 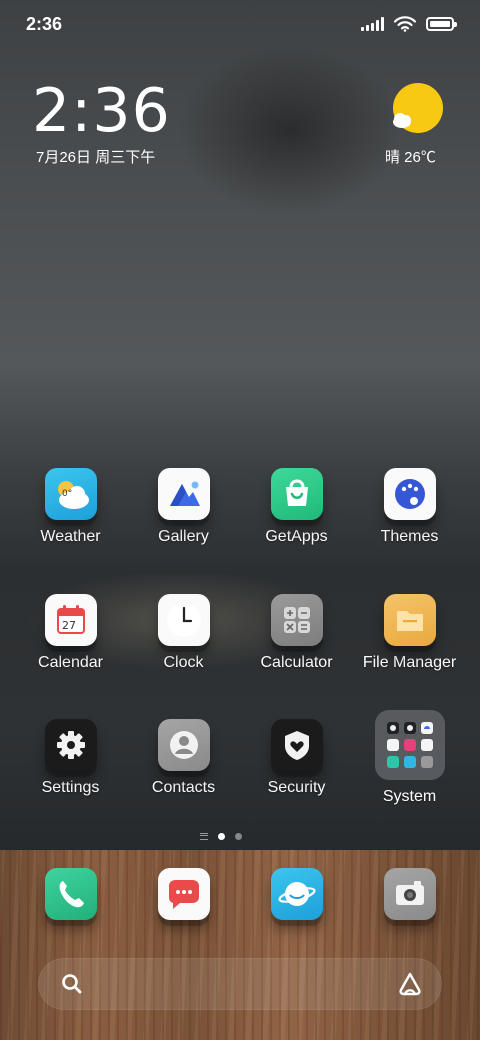 I want to click on app-file-manager: File Manager, so click(x=409, y=633).